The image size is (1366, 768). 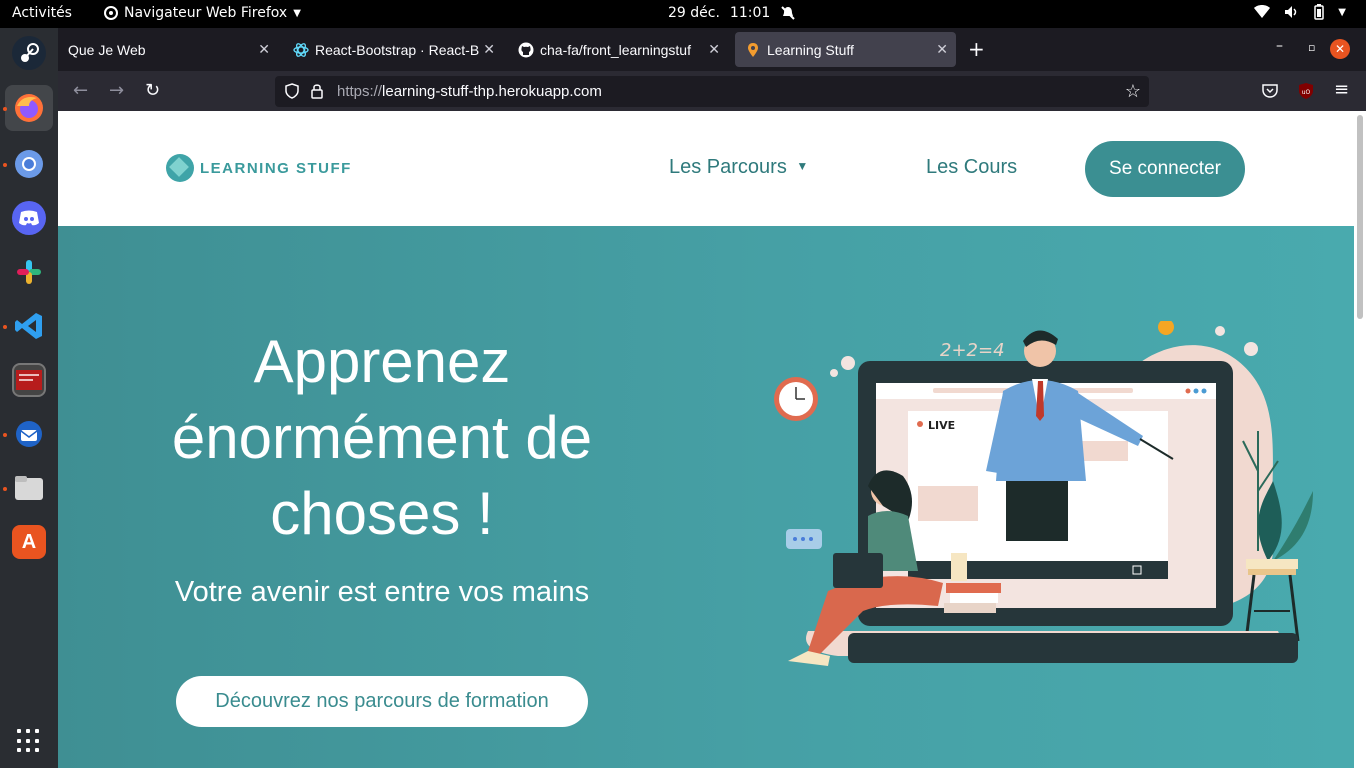 I want to click on thunderbird-icon, so click(x=29, y=434).